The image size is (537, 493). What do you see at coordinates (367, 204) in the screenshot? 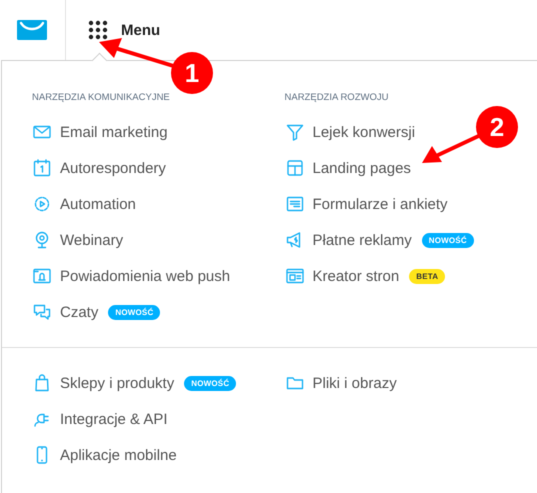
I see `menu-item: Formularze i ankiety` at bounding box center [367, 204].